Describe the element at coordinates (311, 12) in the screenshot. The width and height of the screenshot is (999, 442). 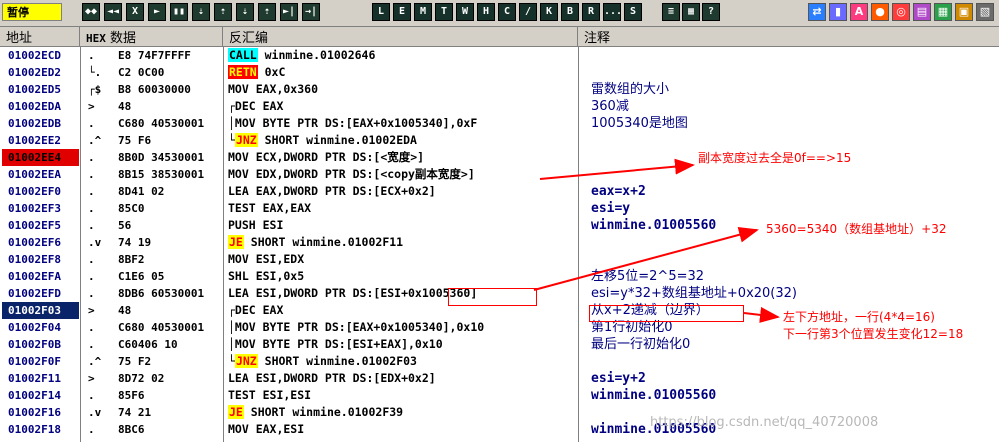
I see `toolbar-button-10: →|` at that location.